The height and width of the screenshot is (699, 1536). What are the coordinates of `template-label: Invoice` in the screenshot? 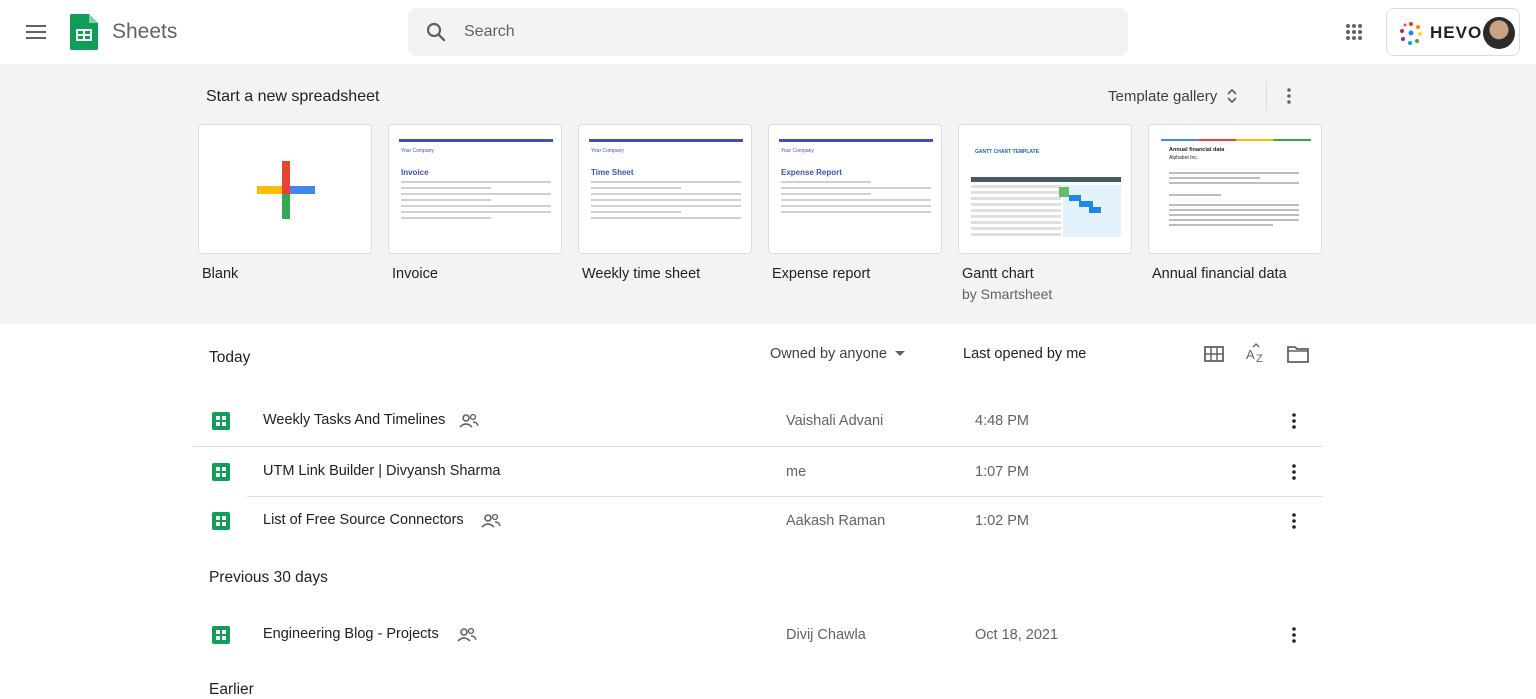 It's located at (415, 274).